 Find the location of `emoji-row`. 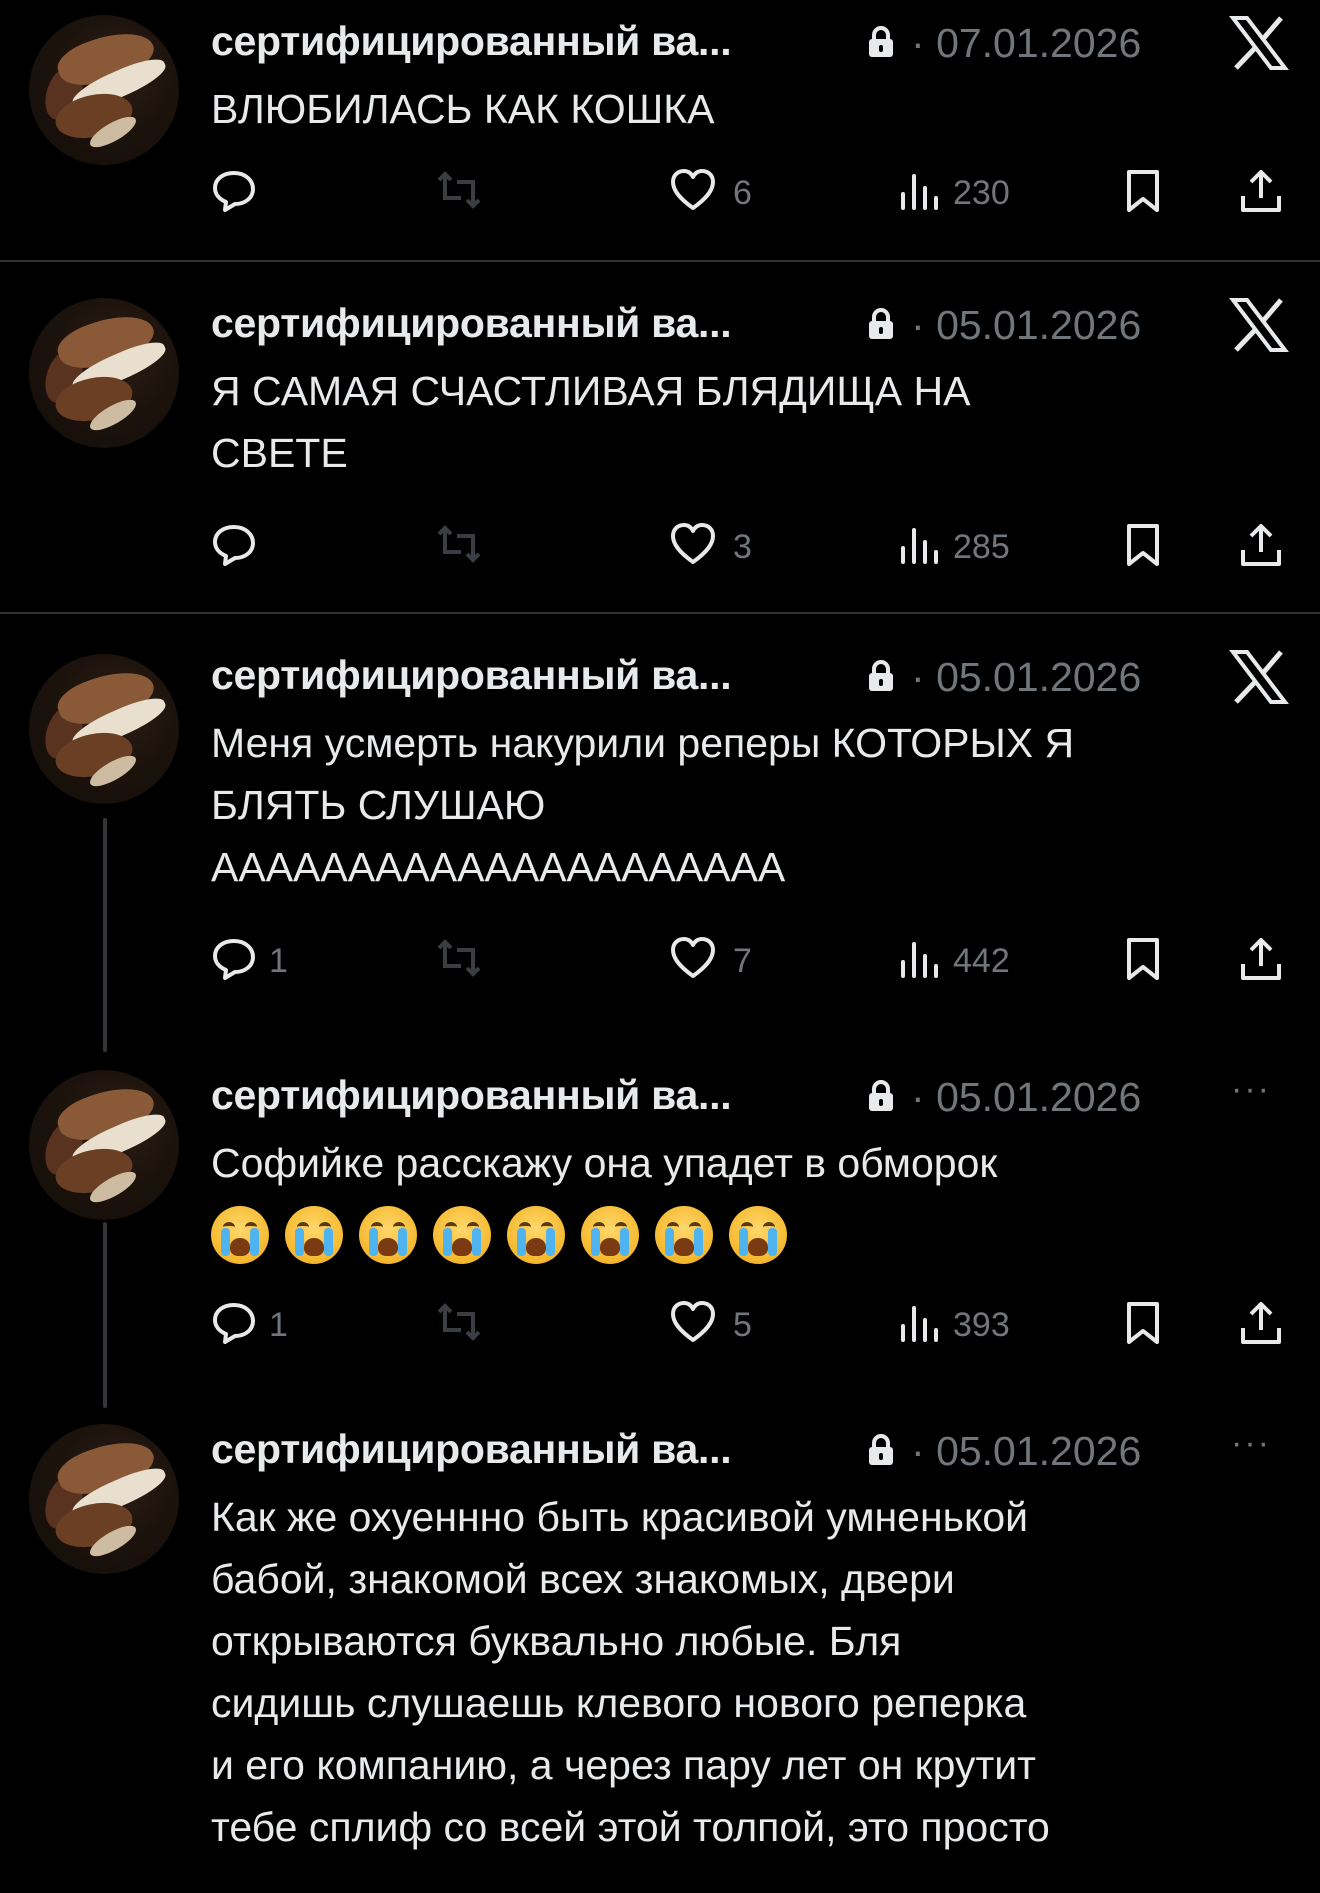

emoji-row is located at coordinates (611, 1241).